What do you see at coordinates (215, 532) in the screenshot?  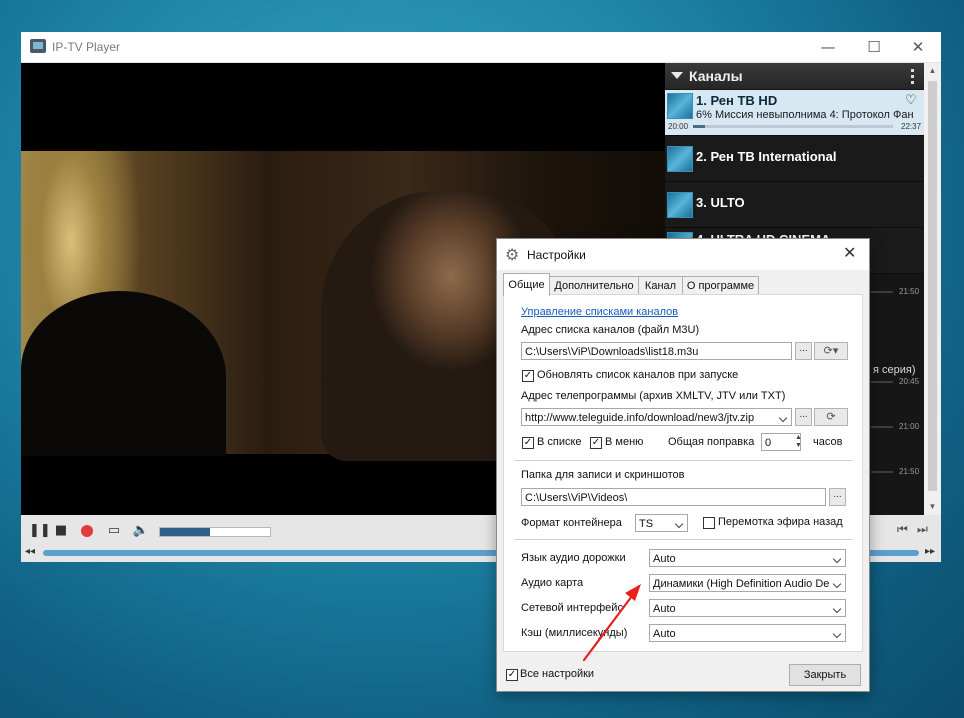 I see `volume-slider` at bounding box center [215, 532].